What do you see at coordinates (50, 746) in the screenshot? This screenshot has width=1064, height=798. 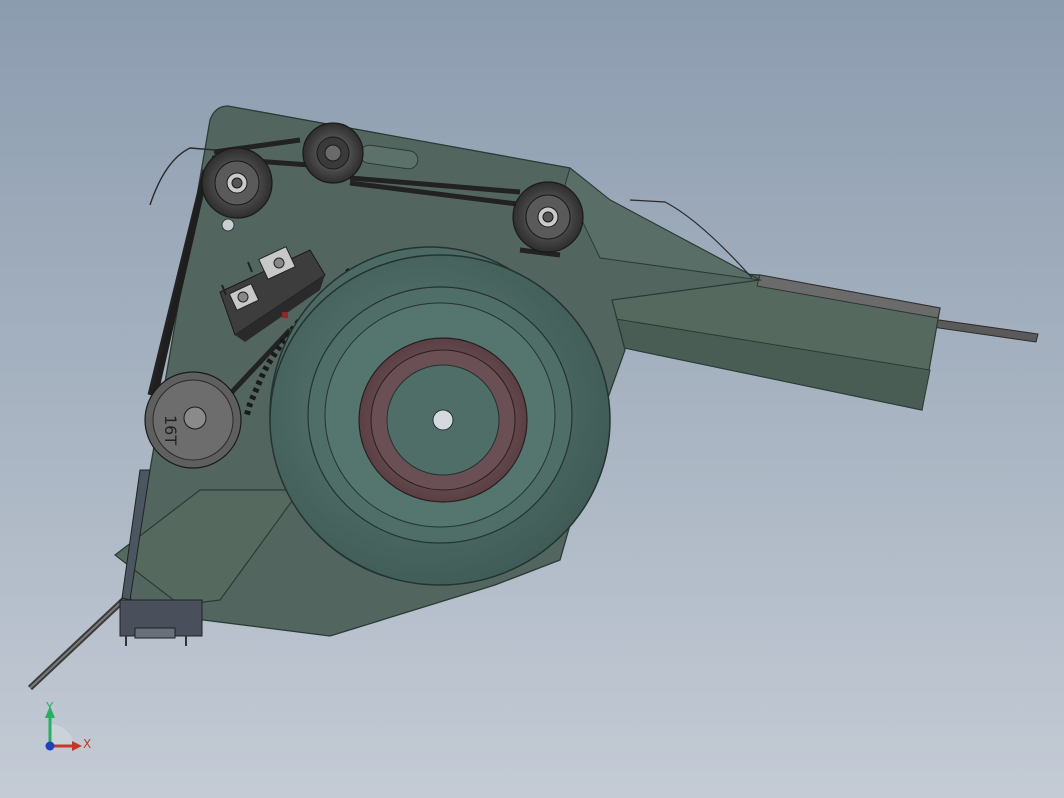 I see `z-axis-dot` at bounding box center [50, 746].